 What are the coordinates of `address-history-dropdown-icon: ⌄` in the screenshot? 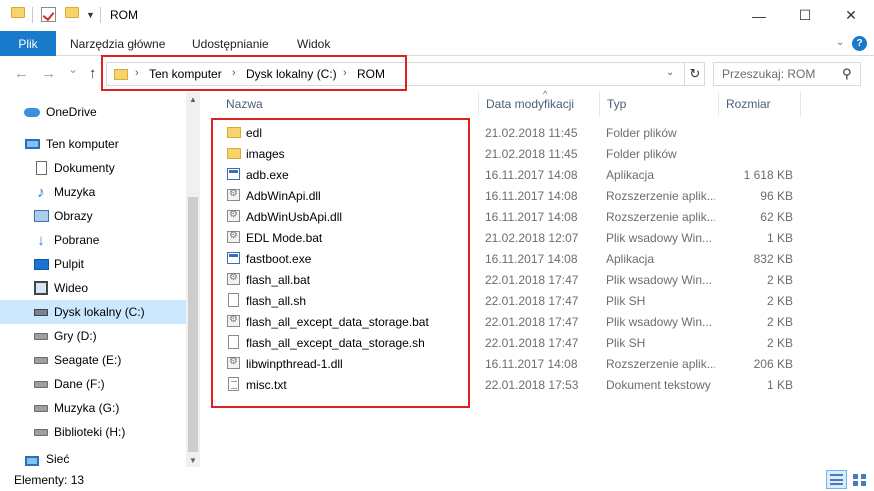 It's located at (670, 72).